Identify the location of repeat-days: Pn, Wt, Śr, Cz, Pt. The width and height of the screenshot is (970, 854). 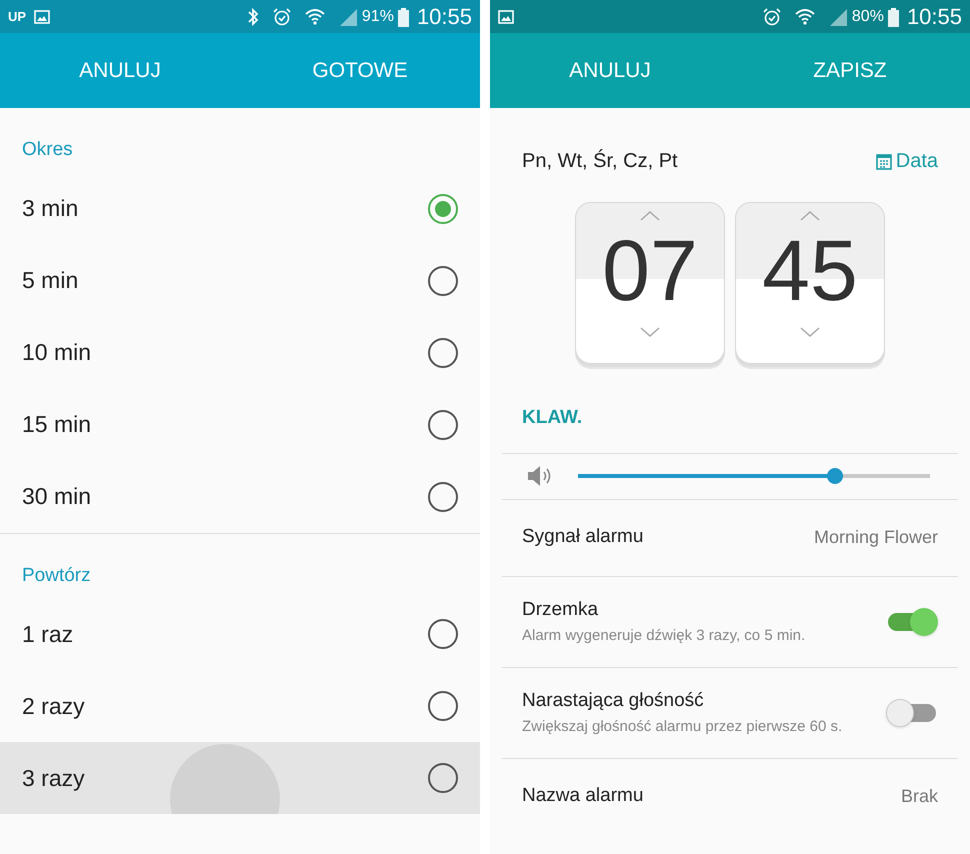
(600, 161).